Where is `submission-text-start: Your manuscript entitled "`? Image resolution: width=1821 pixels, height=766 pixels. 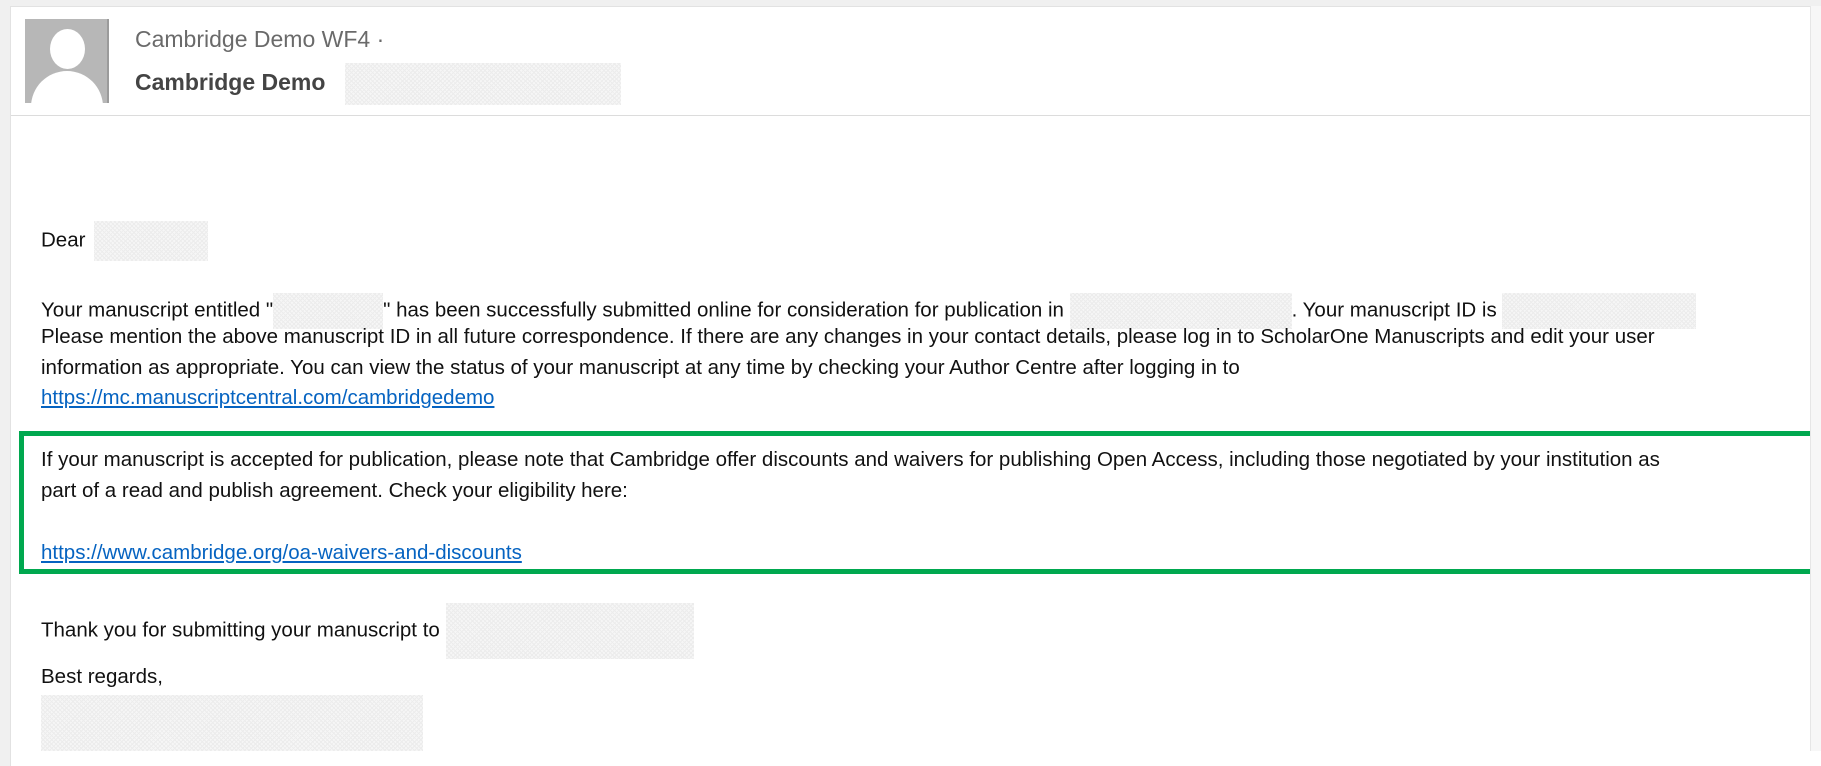
submission-text-start: Your manuscript entitled " is located at coordinates (157, 310).